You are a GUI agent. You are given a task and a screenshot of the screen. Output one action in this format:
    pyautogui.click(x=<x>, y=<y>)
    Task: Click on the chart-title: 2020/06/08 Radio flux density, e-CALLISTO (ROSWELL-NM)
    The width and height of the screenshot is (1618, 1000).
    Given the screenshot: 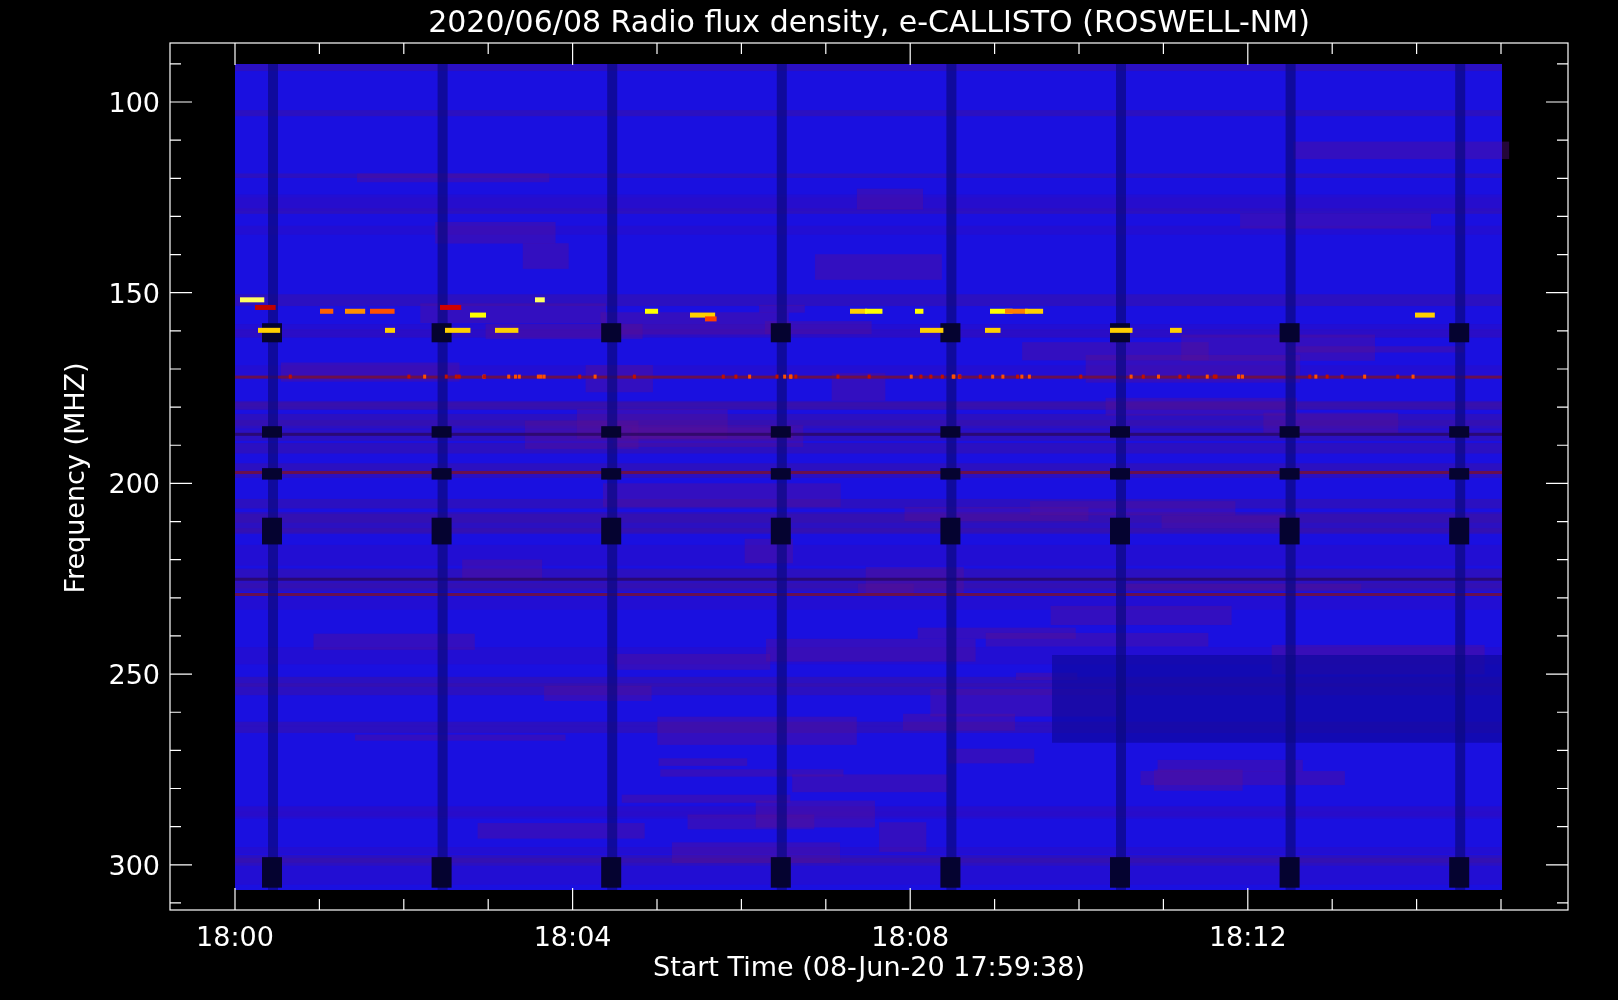 What is the action you would take?
    pyautogui.click(x=869, y=21)
    